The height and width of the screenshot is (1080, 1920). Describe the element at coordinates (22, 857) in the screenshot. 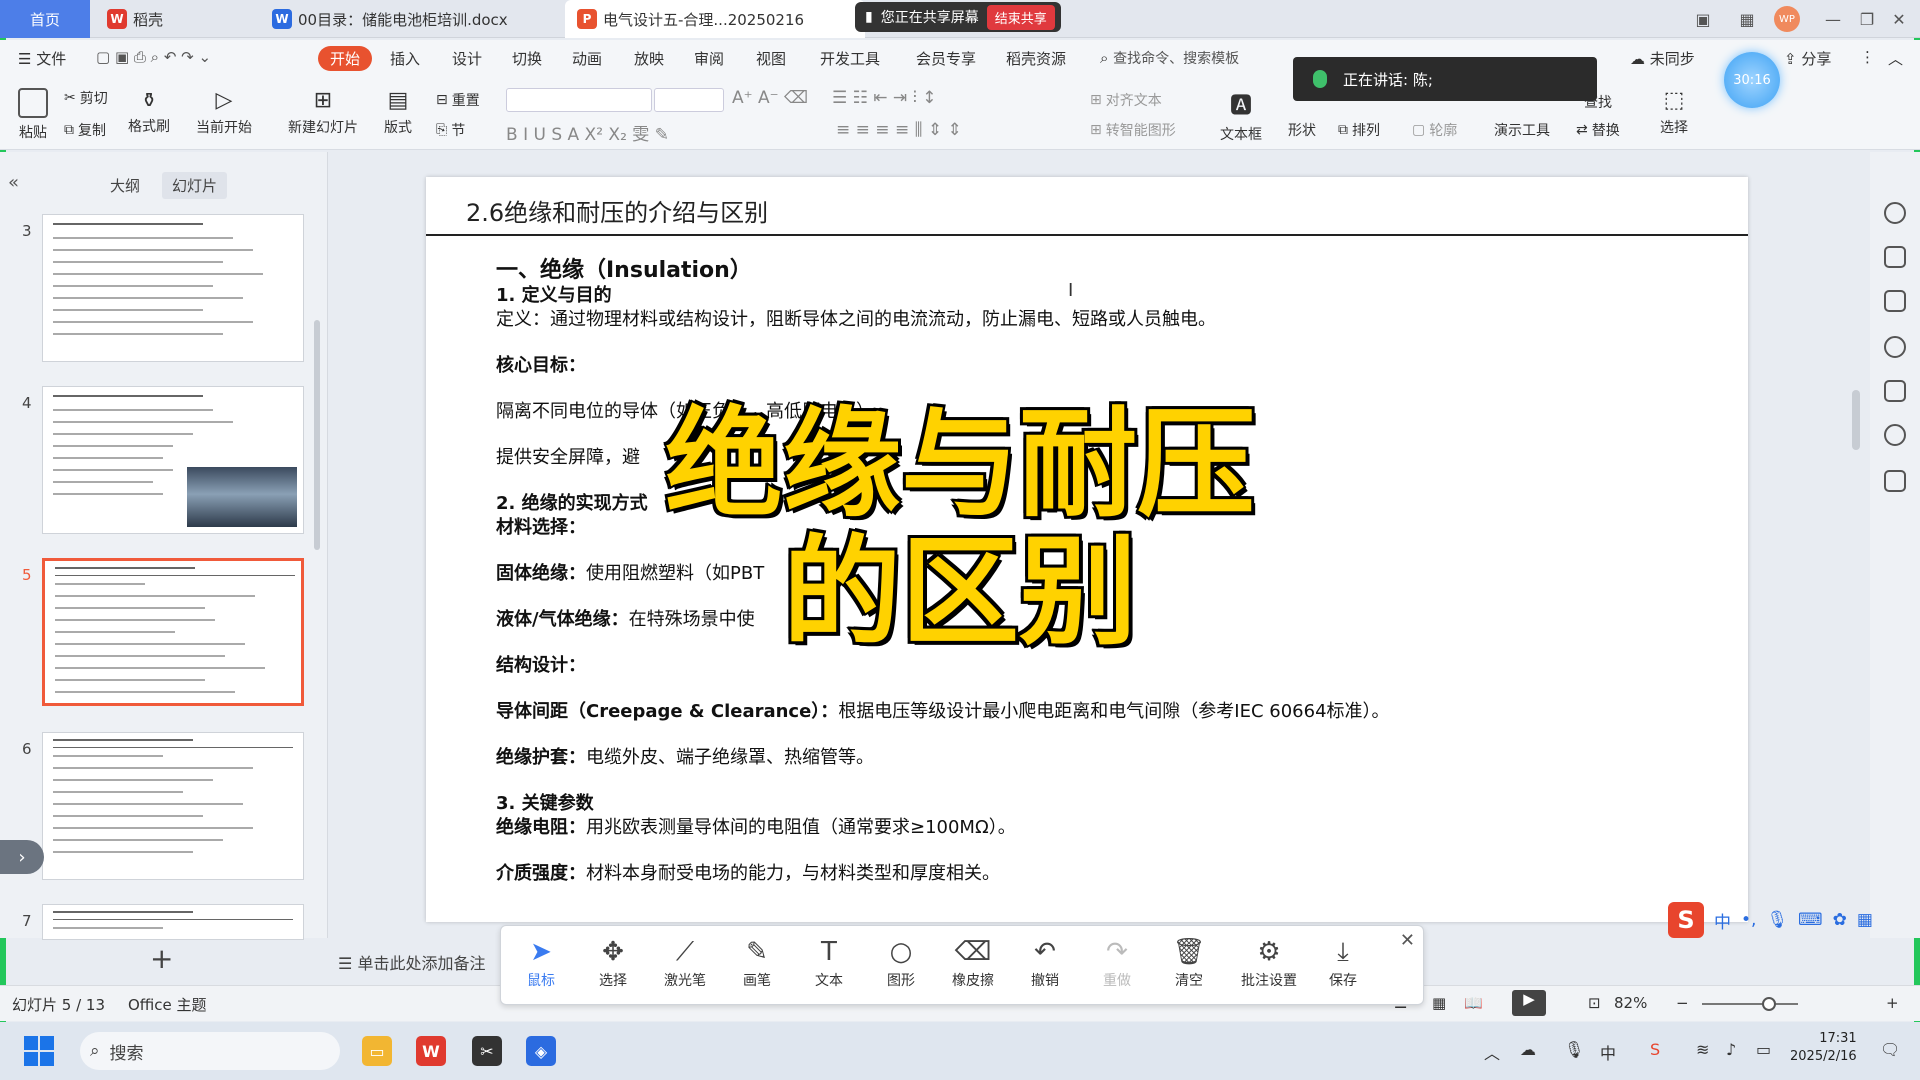

I see `expand-panel-icon: ›` at that location.